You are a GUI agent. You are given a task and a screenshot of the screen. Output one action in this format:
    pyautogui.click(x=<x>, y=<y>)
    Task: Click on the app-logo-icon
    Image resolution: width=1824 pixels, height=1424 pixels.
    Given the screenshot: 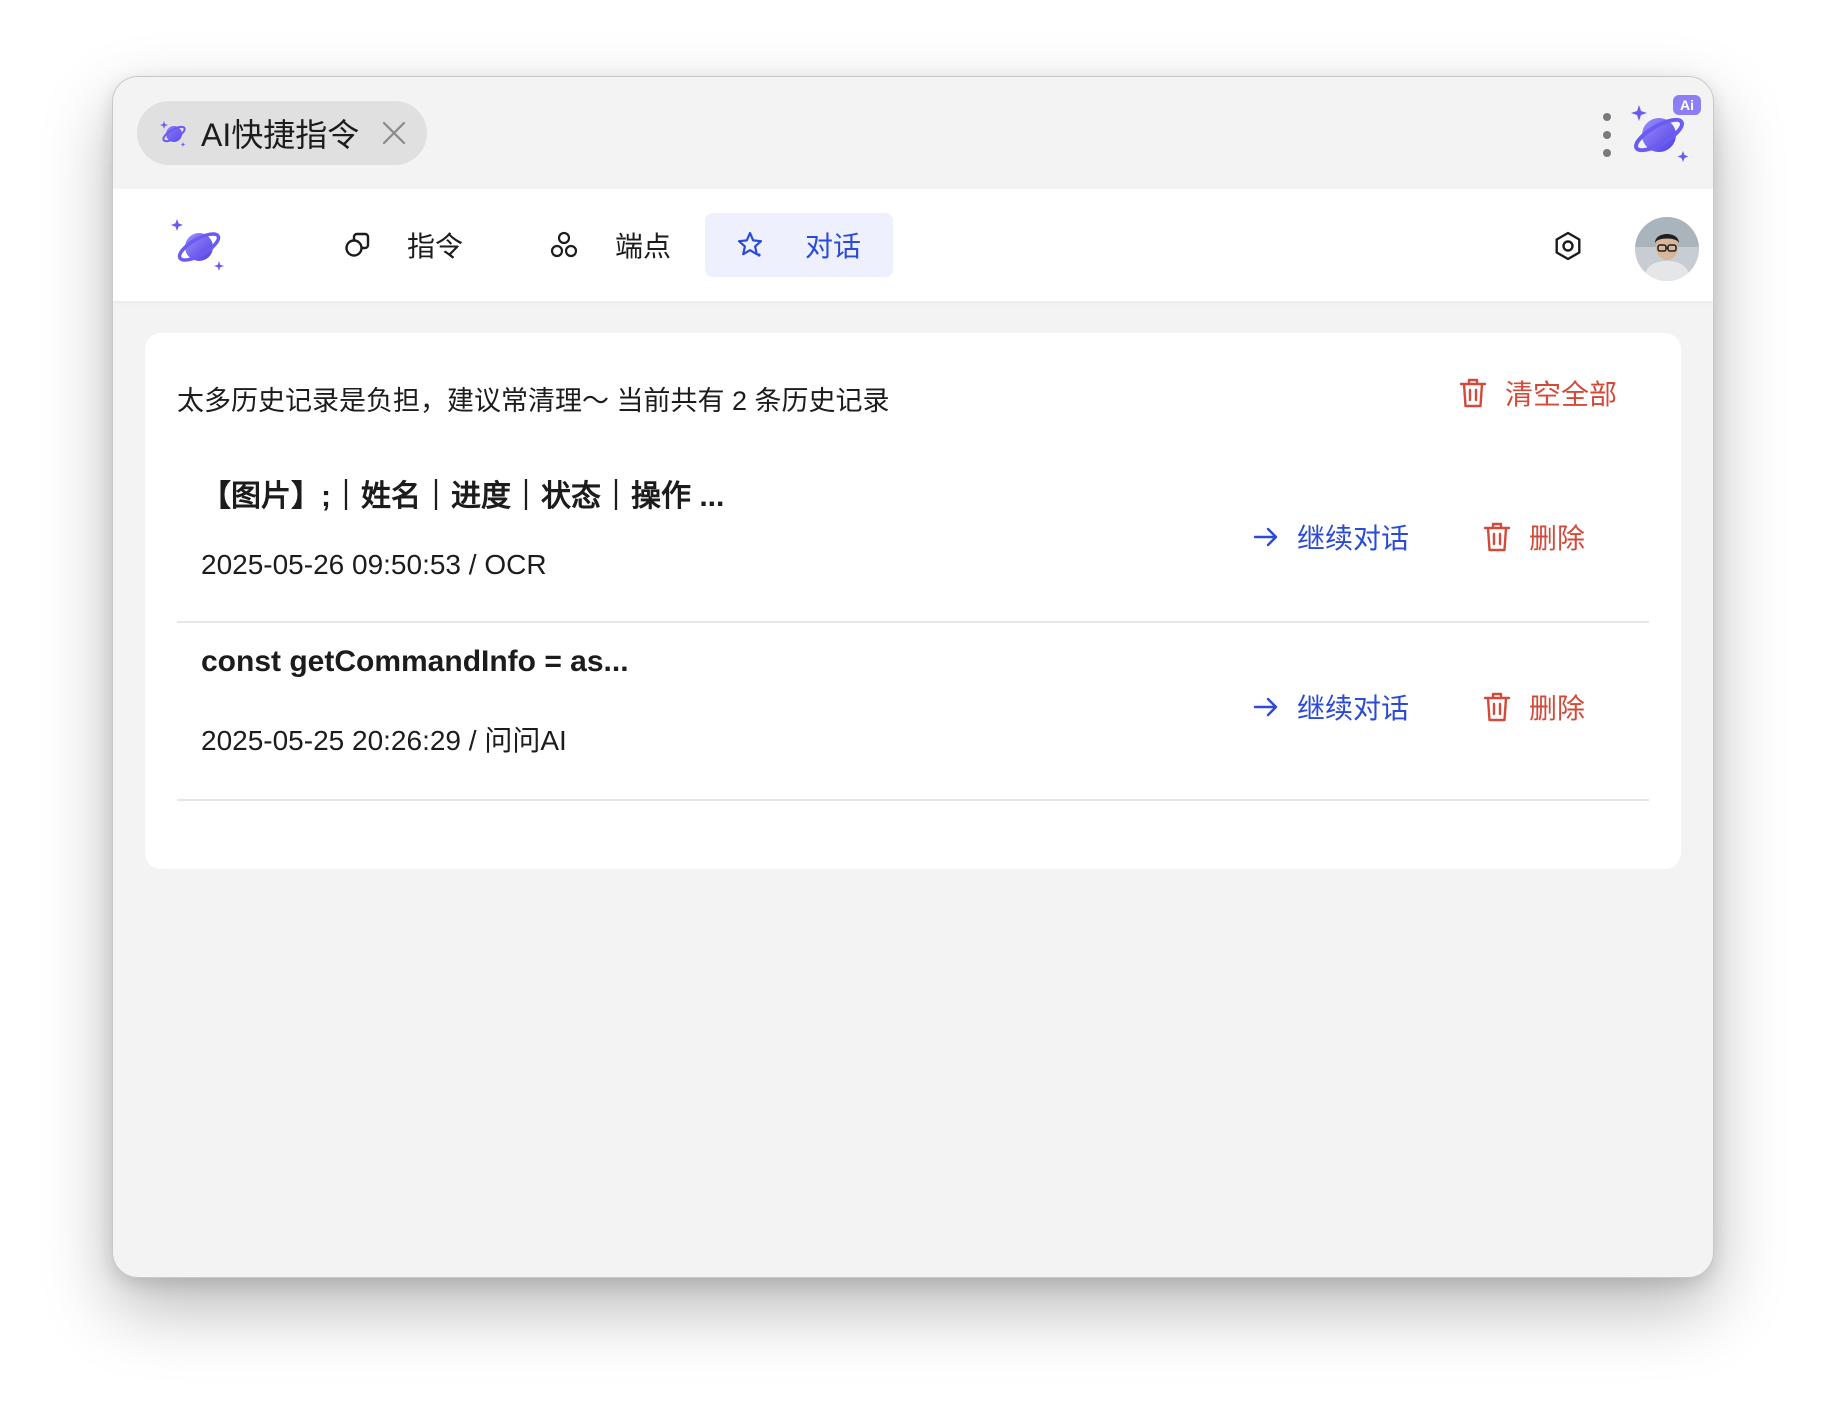 What is the action you would take?
    pyautogui.click(x=197, y=245)
    